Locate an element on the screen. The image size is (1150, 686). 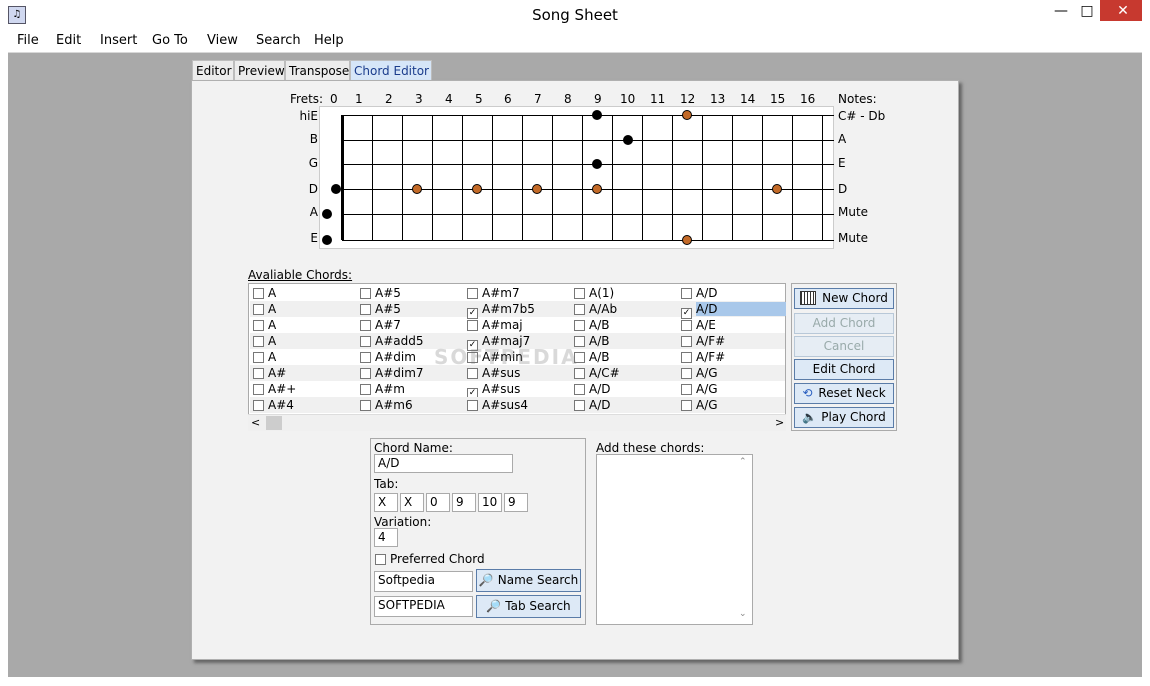
variation-input: 4 is located at coordinates (386, 537).